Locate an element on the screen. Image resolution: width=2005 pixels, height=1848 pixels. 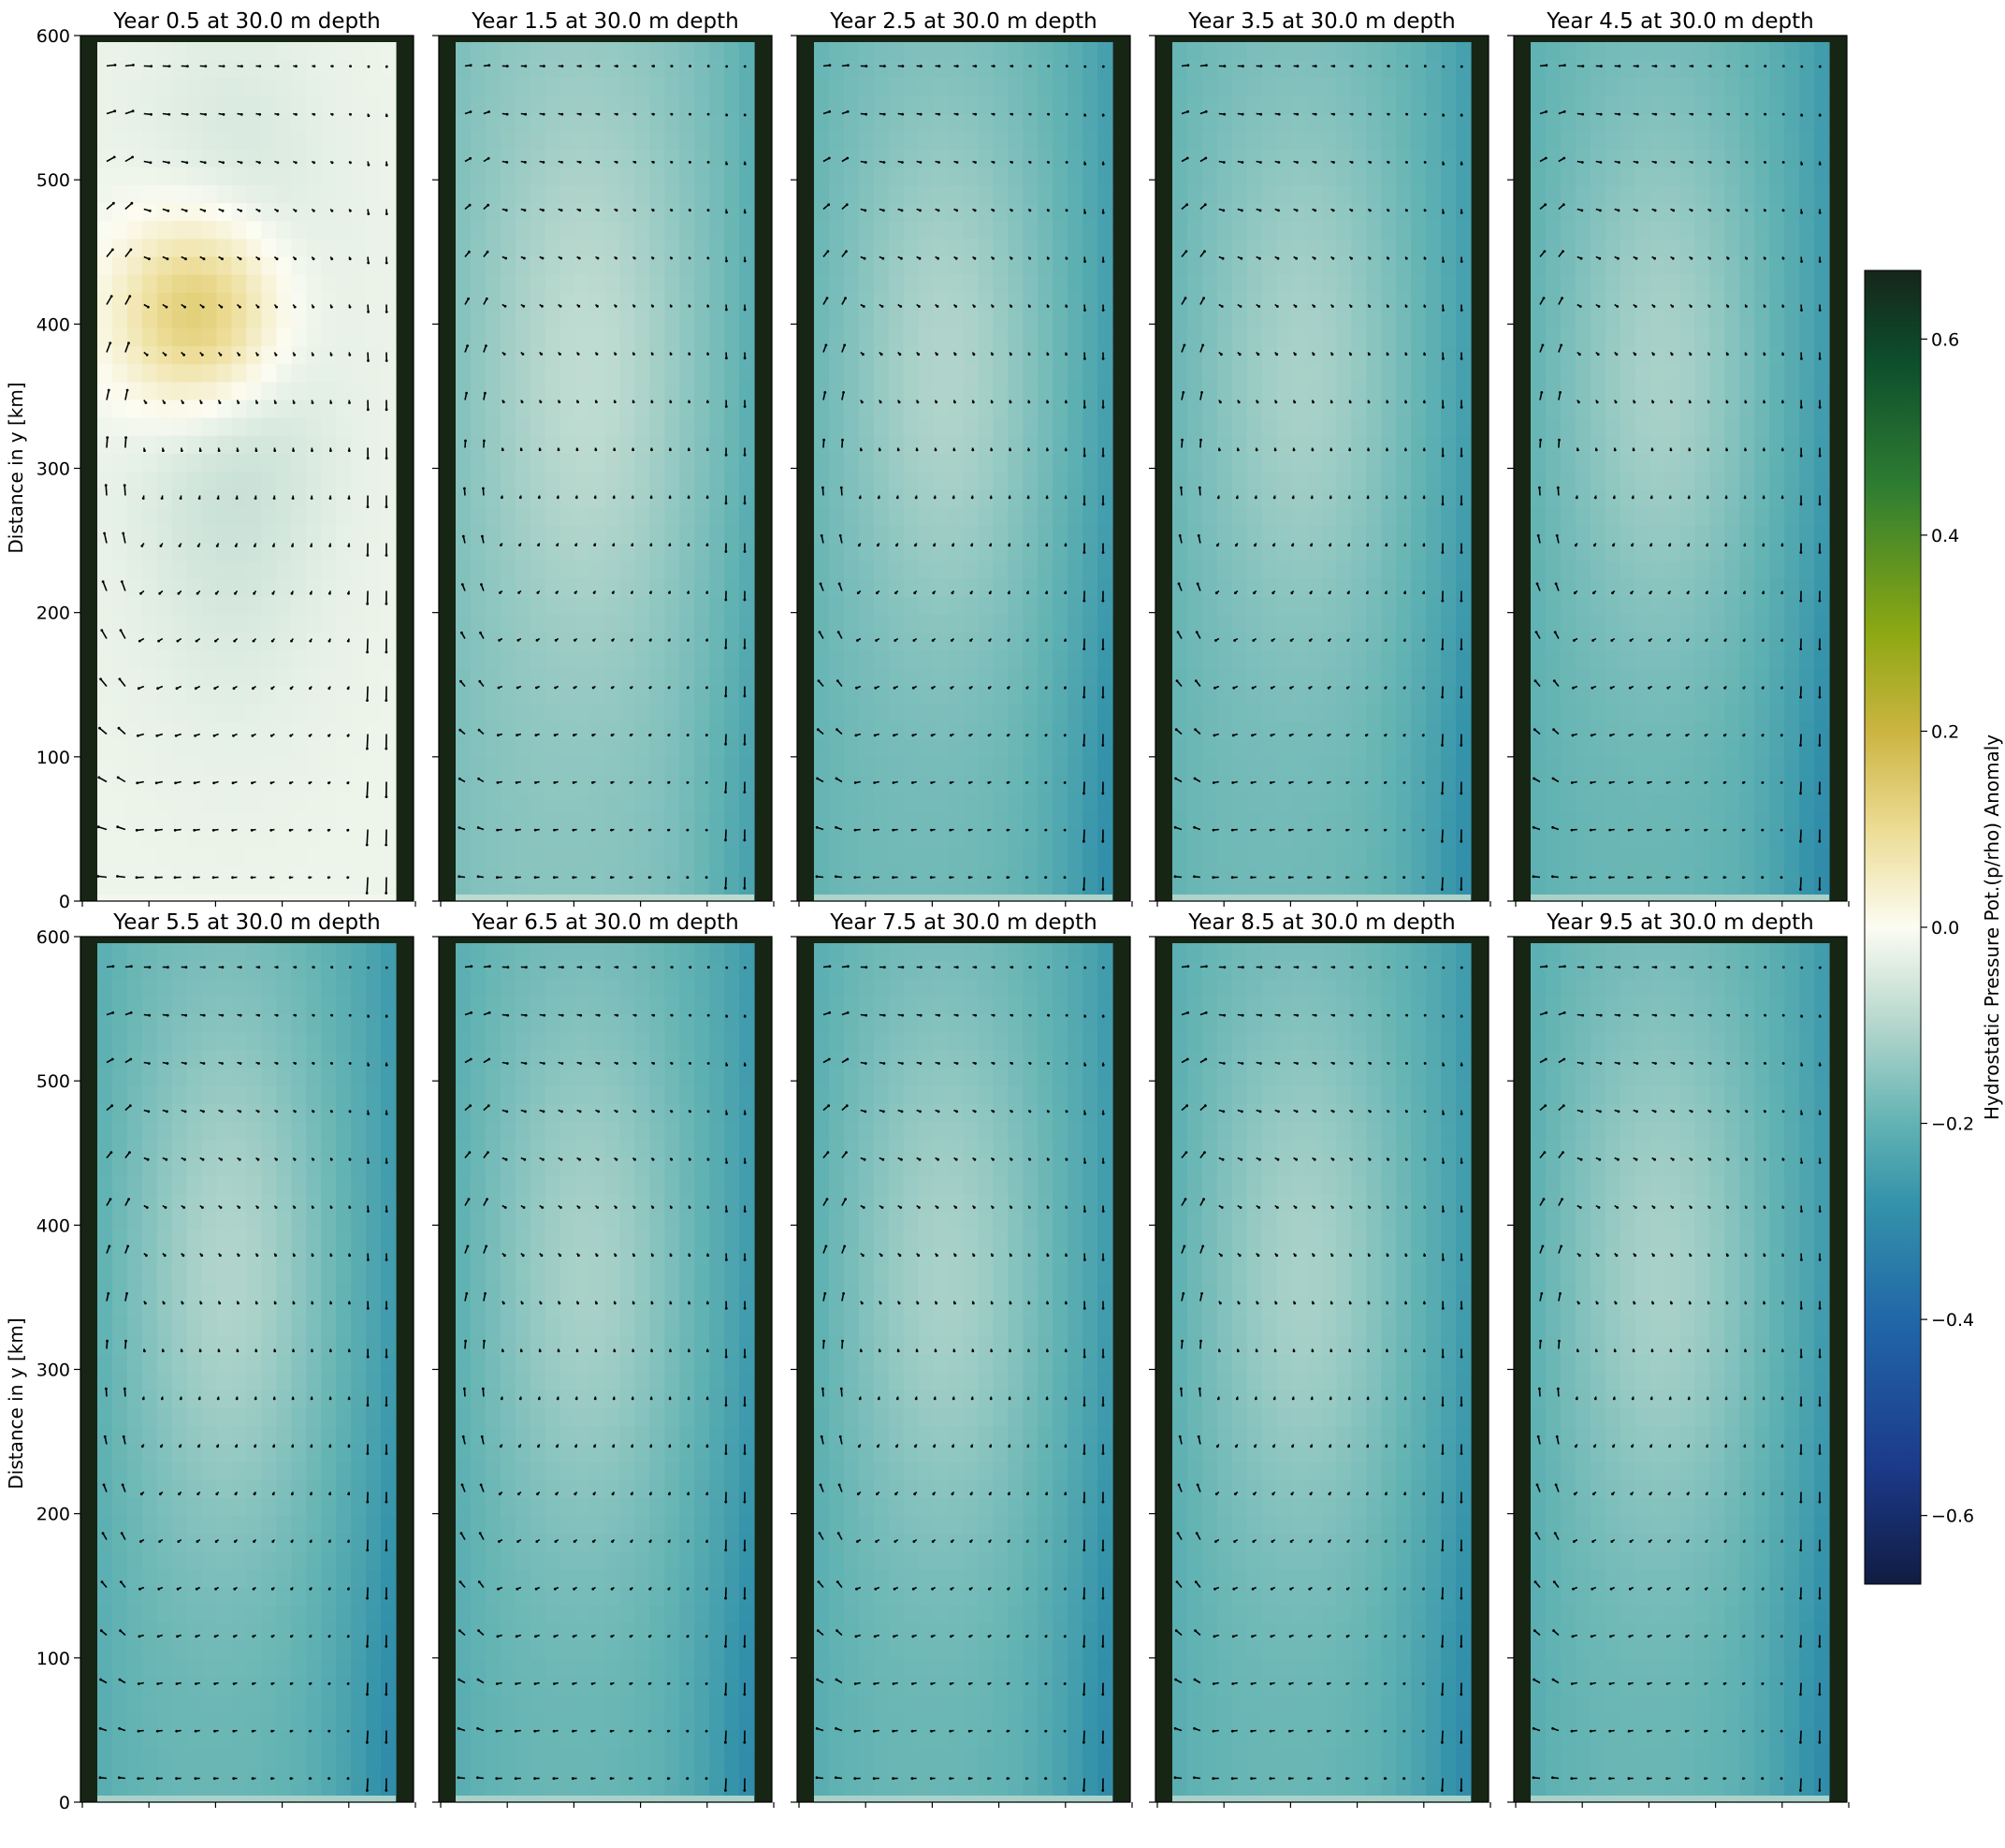
y-tick-label: 100 is located at coordinates (53, 1659).